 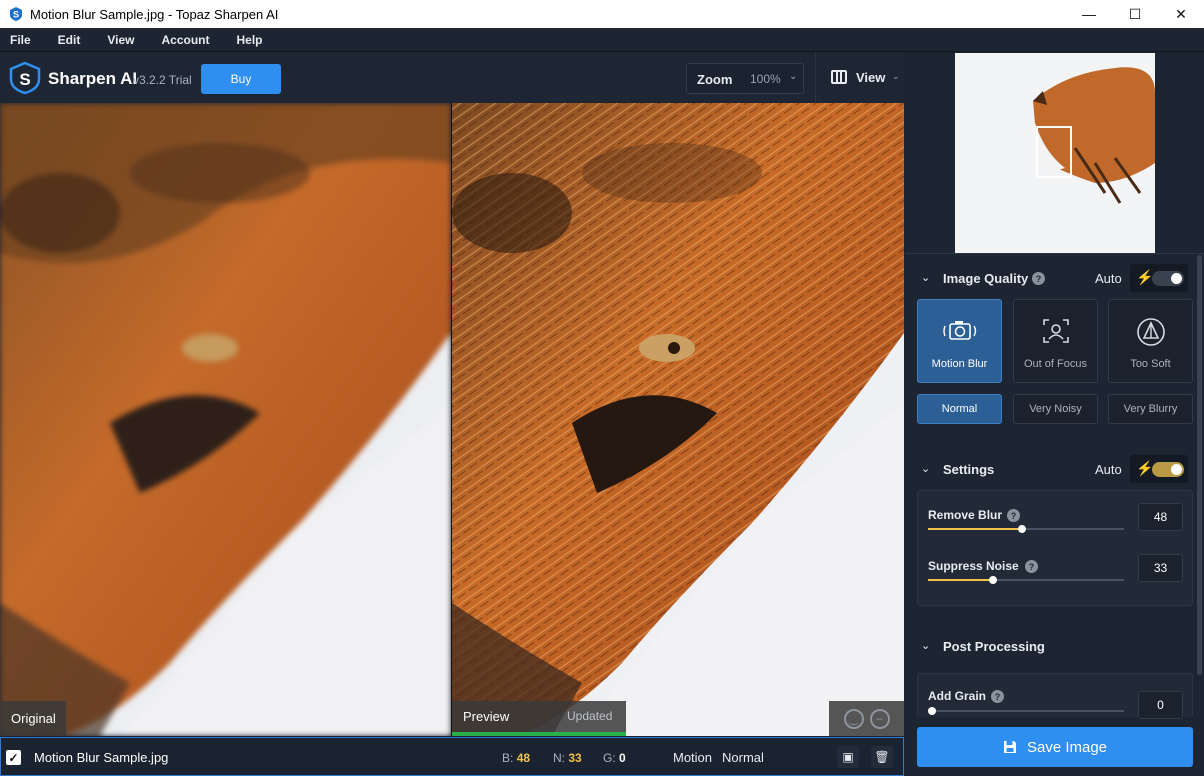 What do you see at coordinates (882, 757) in the screenshot?
I see `trash-icon: 🗑` at bounding box center [882, 757].